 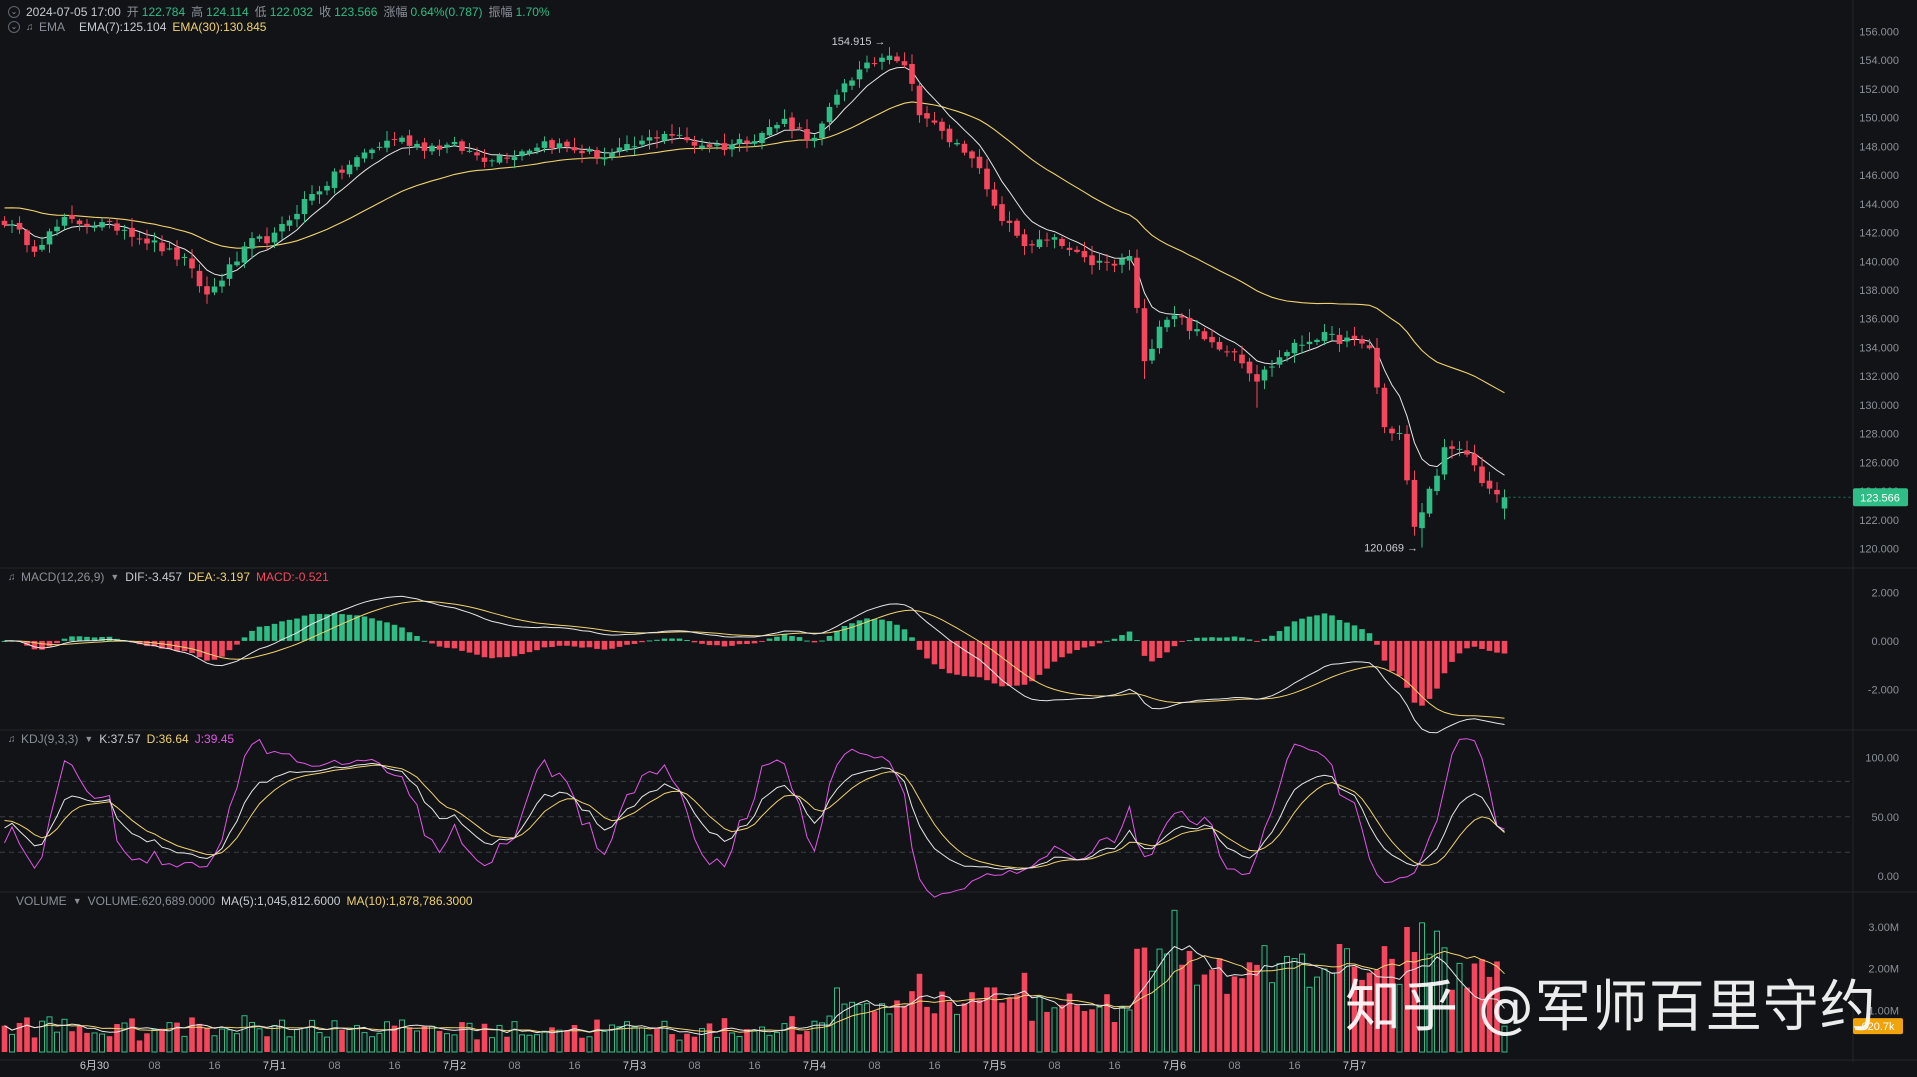 I want to click on price-tick-label: 148.000, so click(x=1879, y=147).